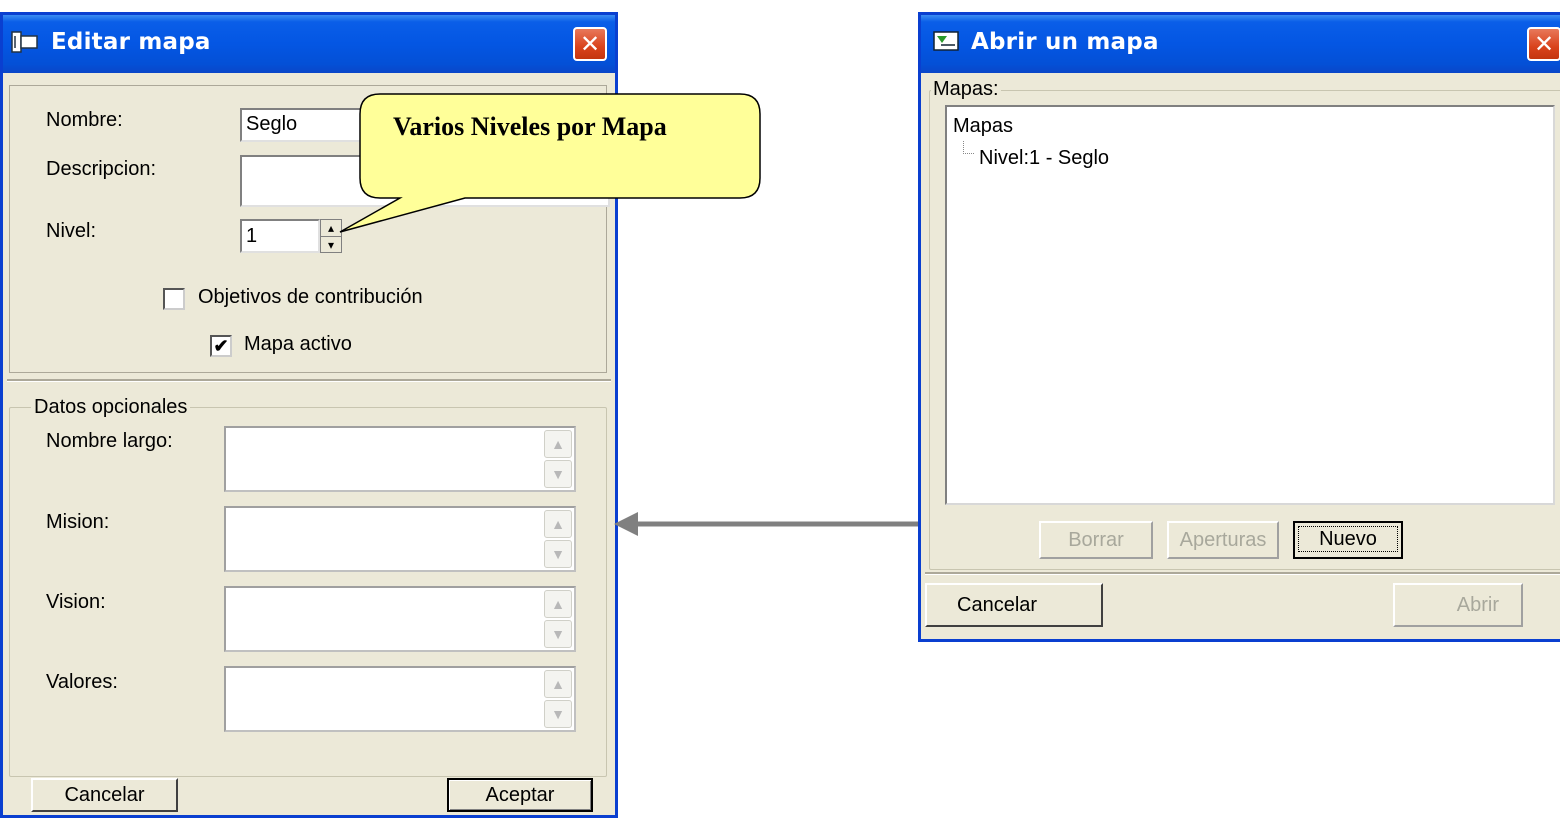  What do you see at coordinates (400, 459) in the screenshot?
I see `nombre-largo-textarea: ▲ ▼` at bounding box center [400, 459].